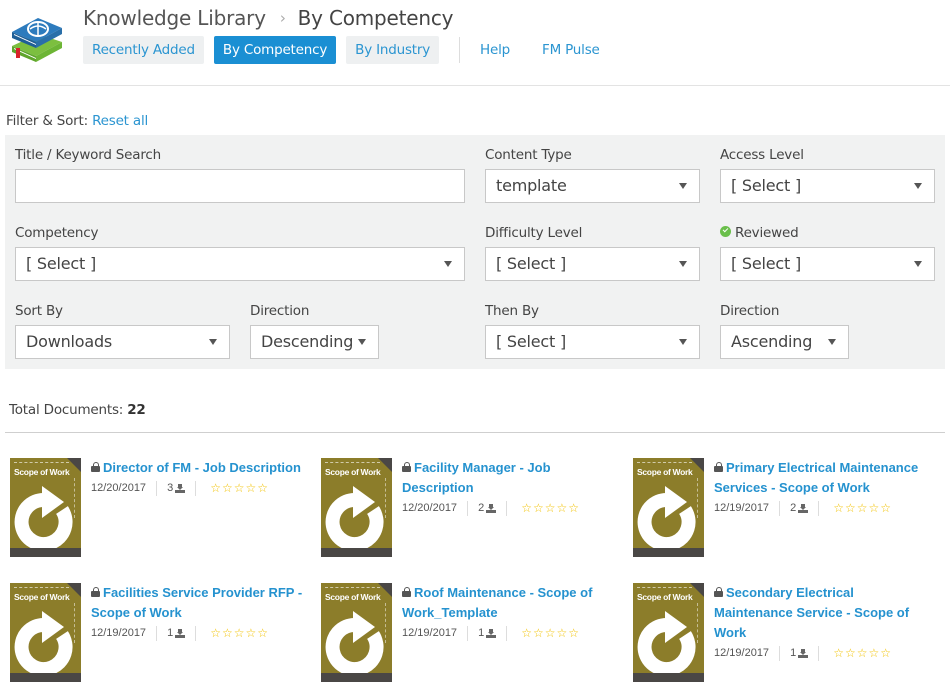  I want to click on lock-icon, so click(406, 467).